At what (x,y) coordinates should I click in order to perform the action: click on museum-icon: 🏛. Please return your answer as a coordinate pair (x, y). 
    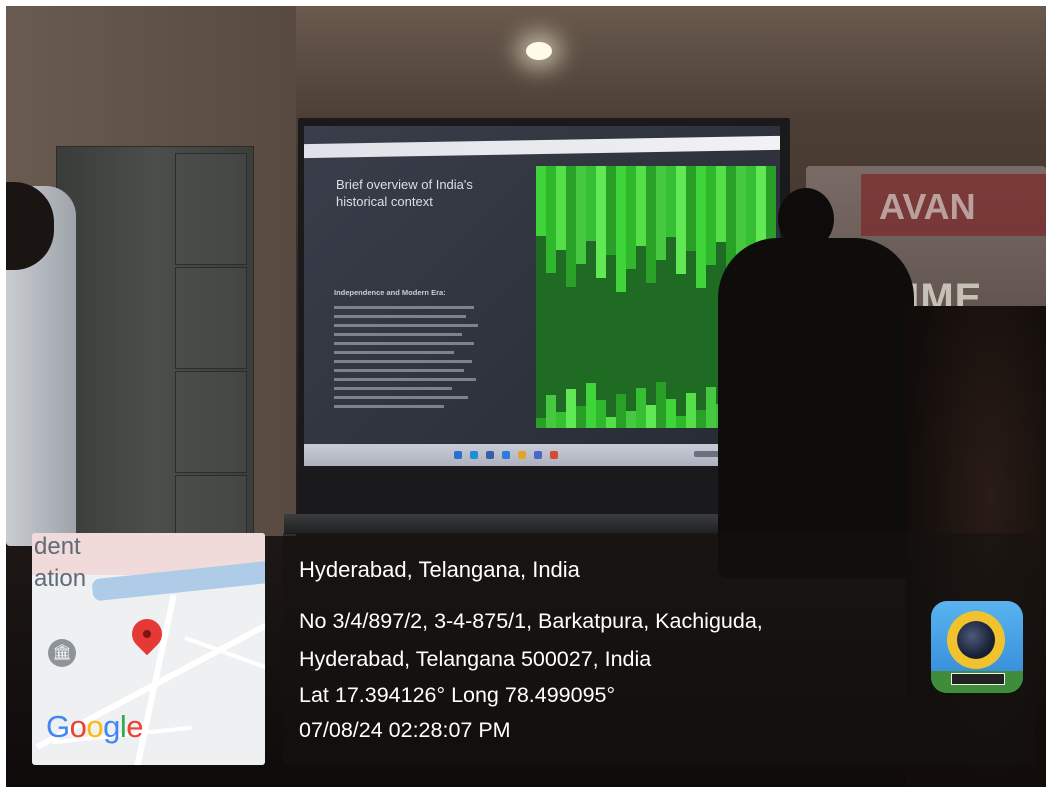
    Looking at the image, I should click on (62, 653).